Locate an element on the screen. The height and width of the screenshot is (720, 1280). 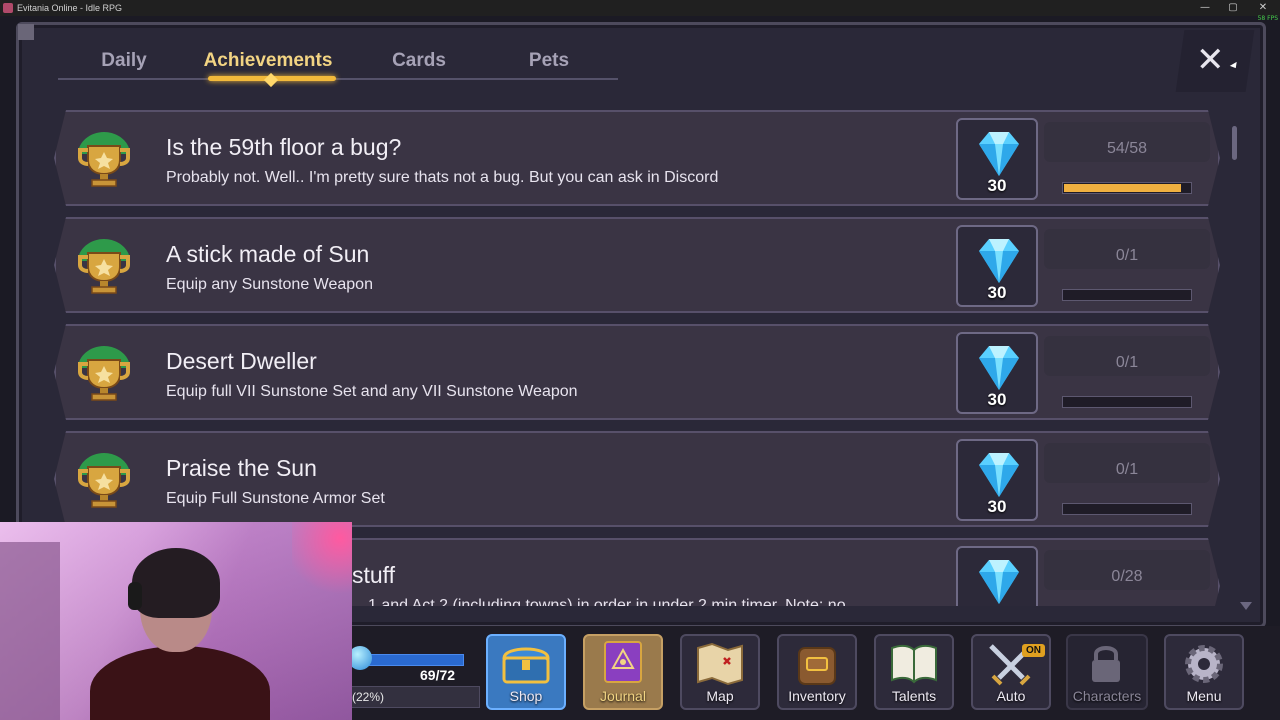
tab-cards: Cards is located at coordinates (419, 61).